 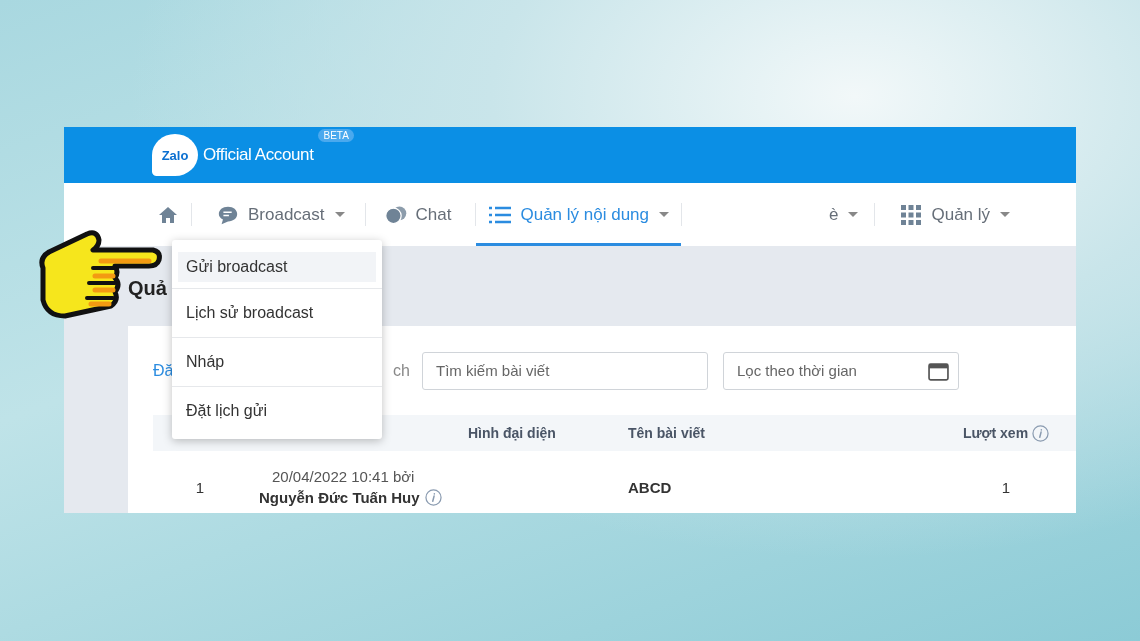 What do you see at coordinates (258, 155) in the screenshot?
I see `brand-title: Official Account` at bounding box center [258, 155].